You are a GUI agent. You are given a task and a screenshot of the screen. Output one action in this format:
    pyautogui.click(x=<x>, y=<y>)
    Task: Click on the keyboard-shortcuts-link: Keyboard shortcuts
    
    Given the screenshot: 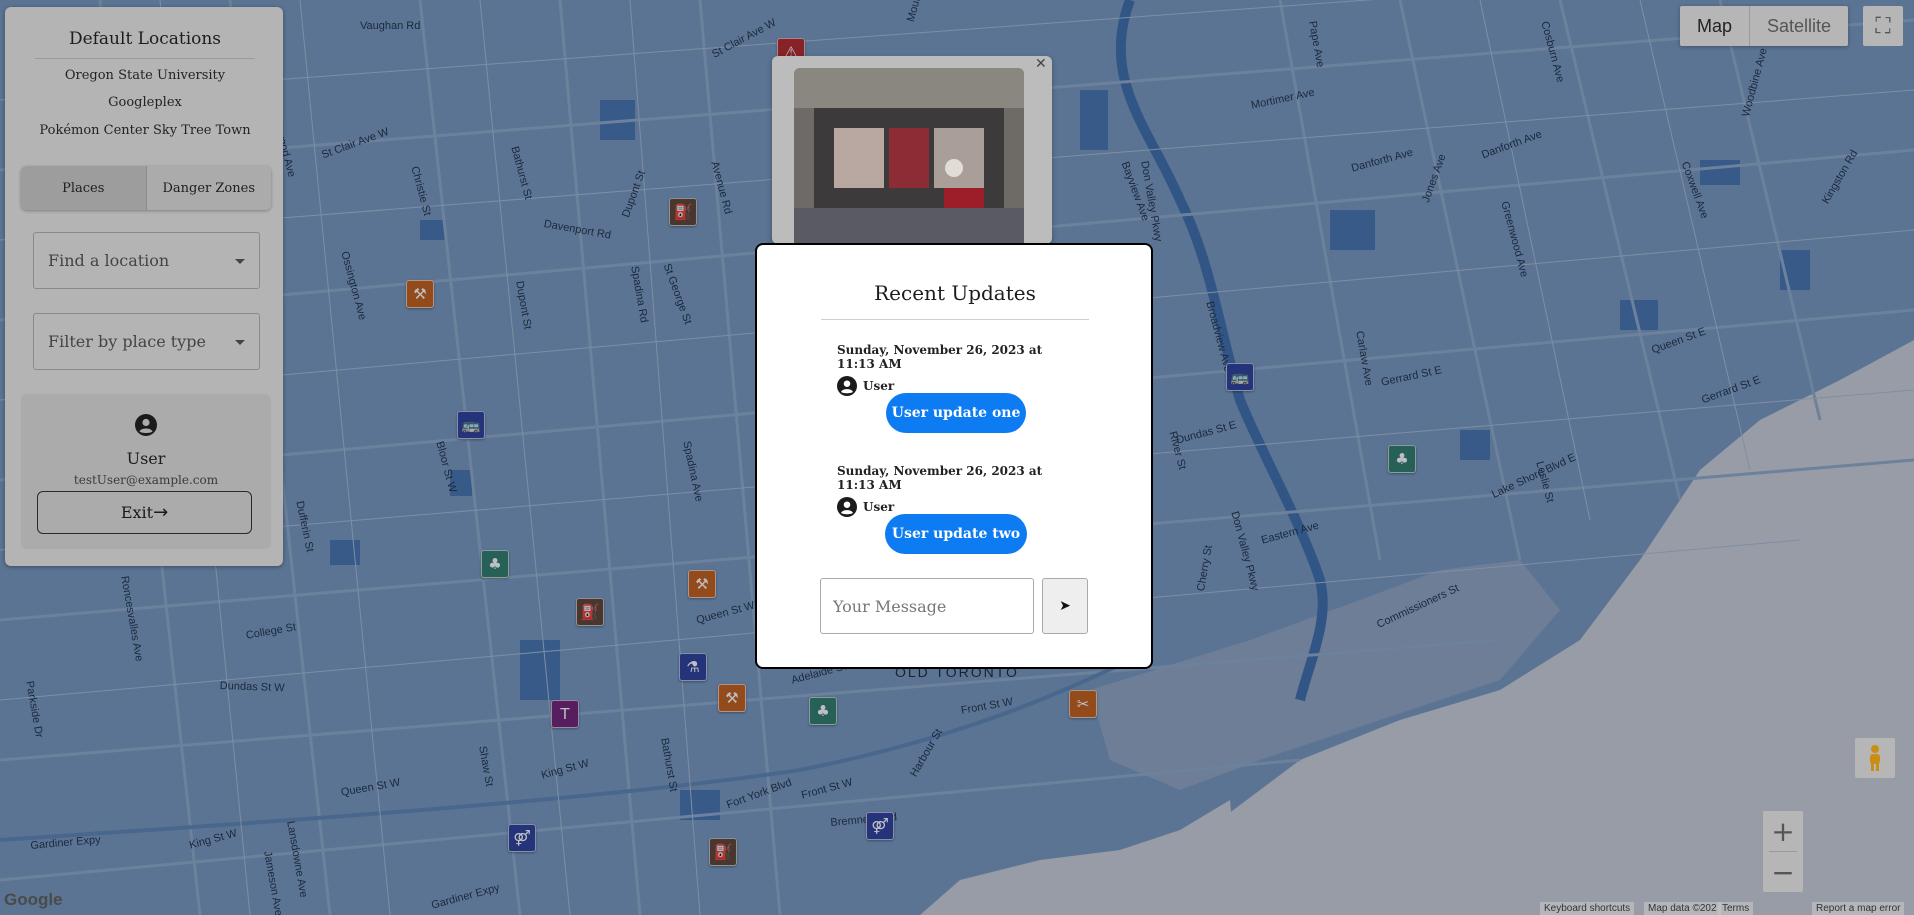 What is the action you would take?
    pyautogui.click(x=1587, y=908)
    